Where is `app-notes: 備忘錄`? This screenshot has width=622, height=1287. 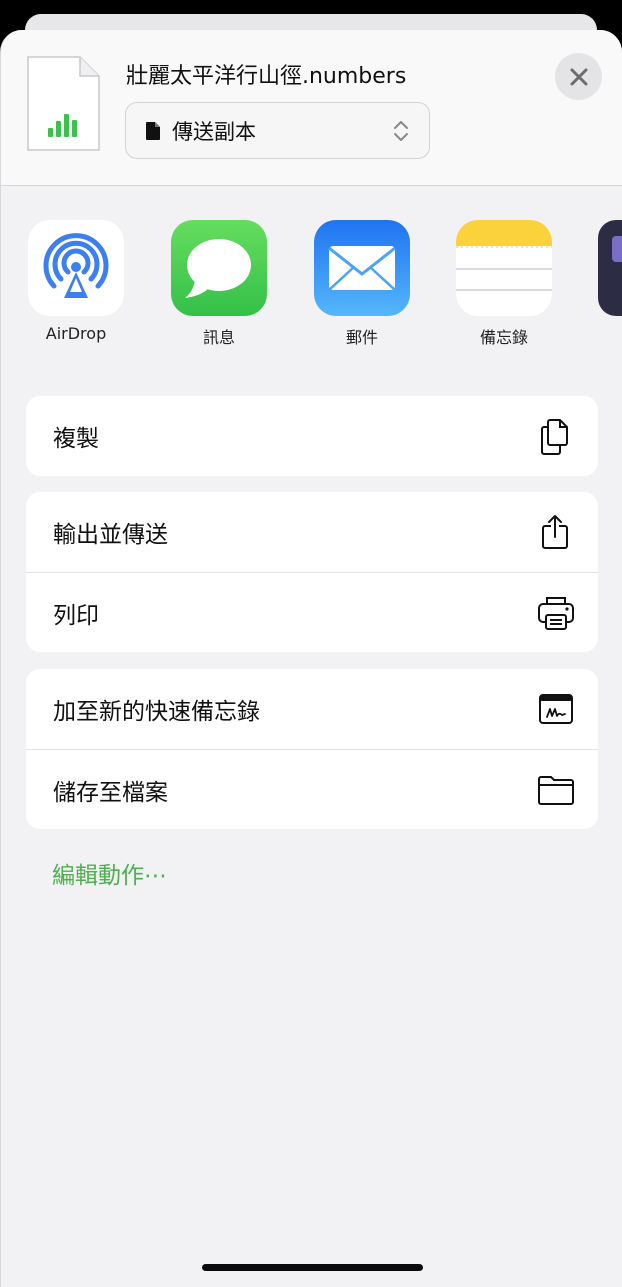
app-notes: 備忘錄 is located at coordinates (504, 284).